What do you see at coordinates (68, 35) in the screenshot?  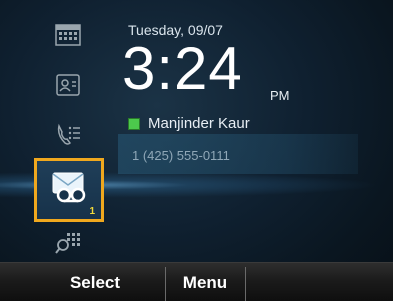 I see `calendar-icon` at bounding box center [68, 35].